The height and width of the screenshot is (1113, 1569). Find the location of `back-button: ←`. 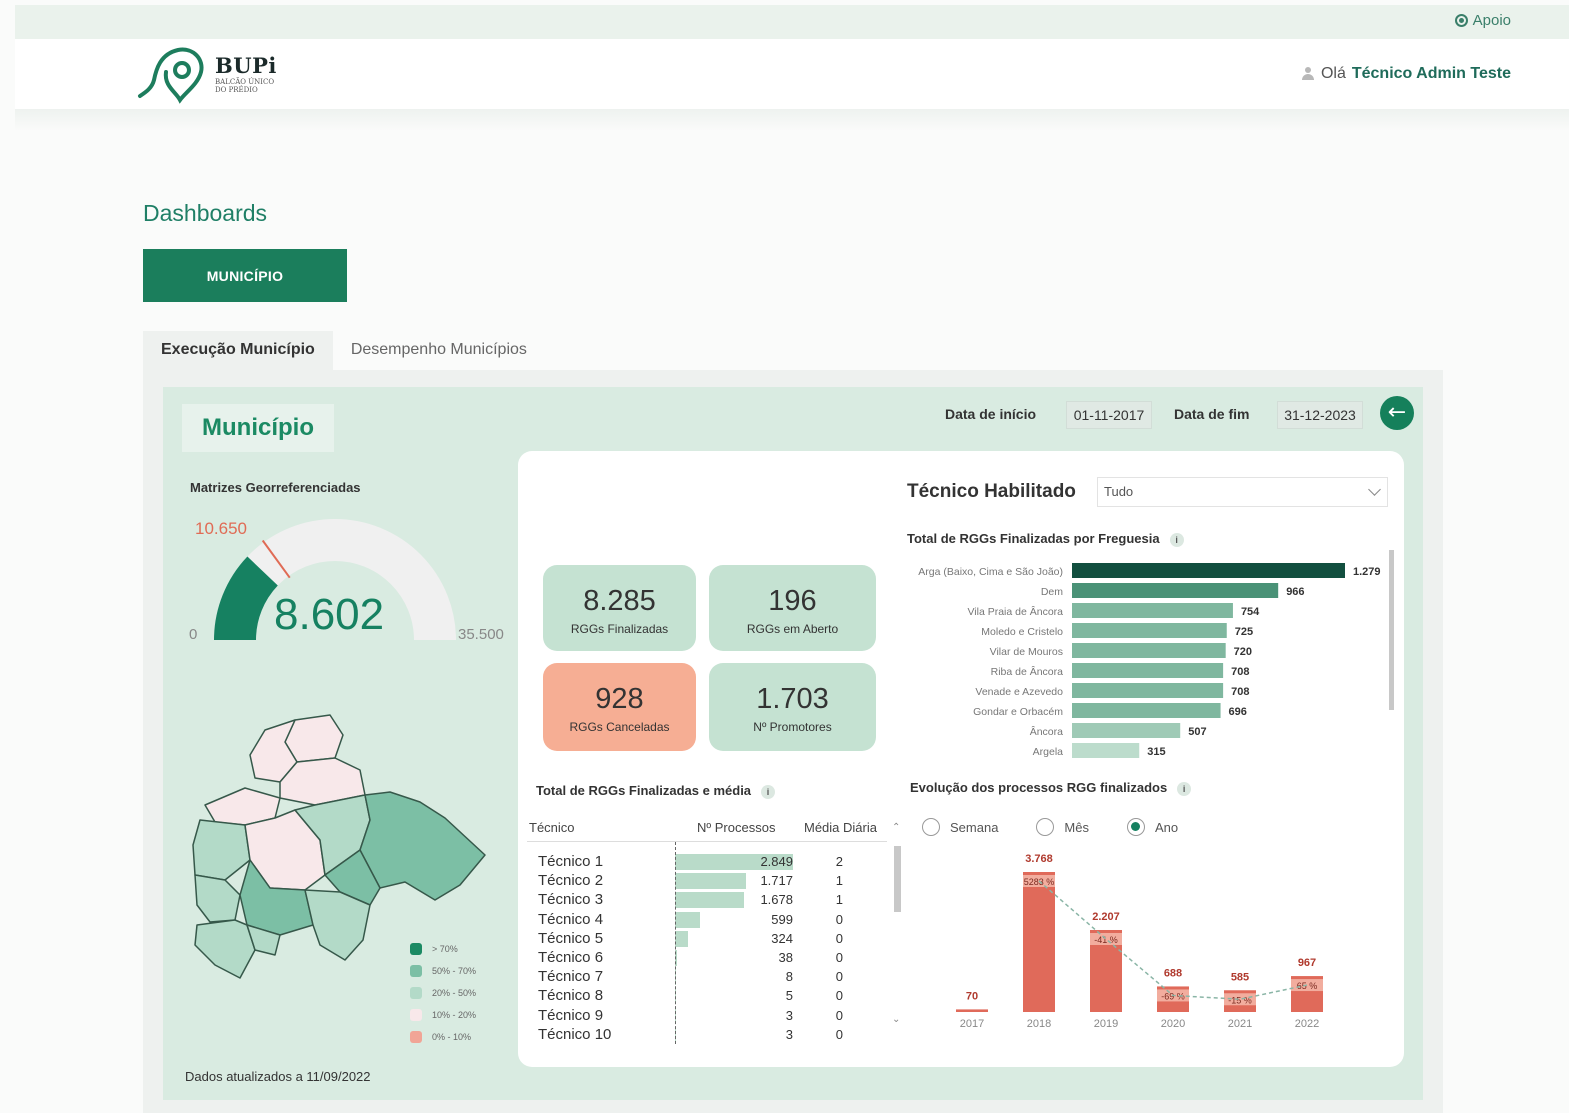

back-button: ← is located at coordinates (1397, 413).